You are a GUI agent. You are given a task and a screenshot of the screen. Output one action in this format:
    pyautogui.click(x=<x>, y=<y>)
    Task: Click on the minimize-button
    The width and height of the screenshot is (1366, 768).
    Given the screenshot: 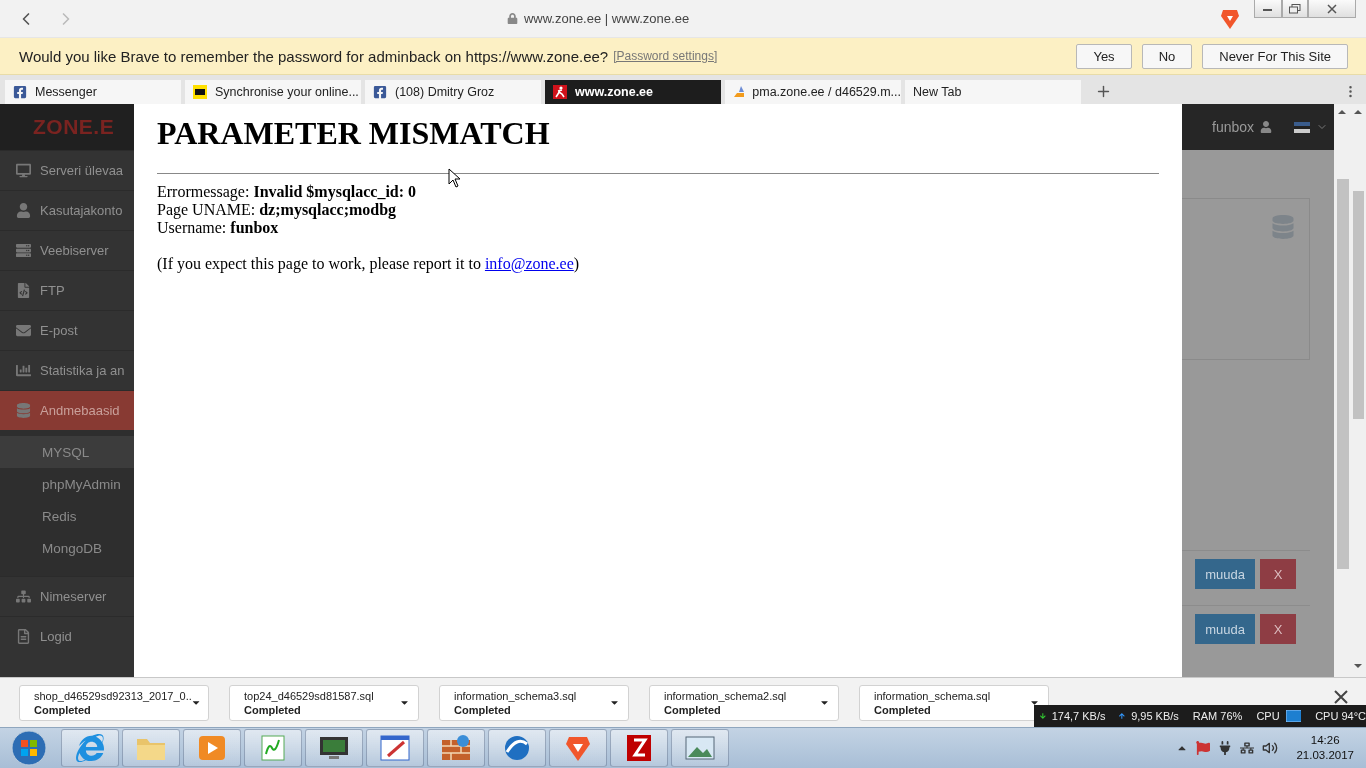 What is the action you would take?
    pyautogui.click(x=1268, y=9)
    